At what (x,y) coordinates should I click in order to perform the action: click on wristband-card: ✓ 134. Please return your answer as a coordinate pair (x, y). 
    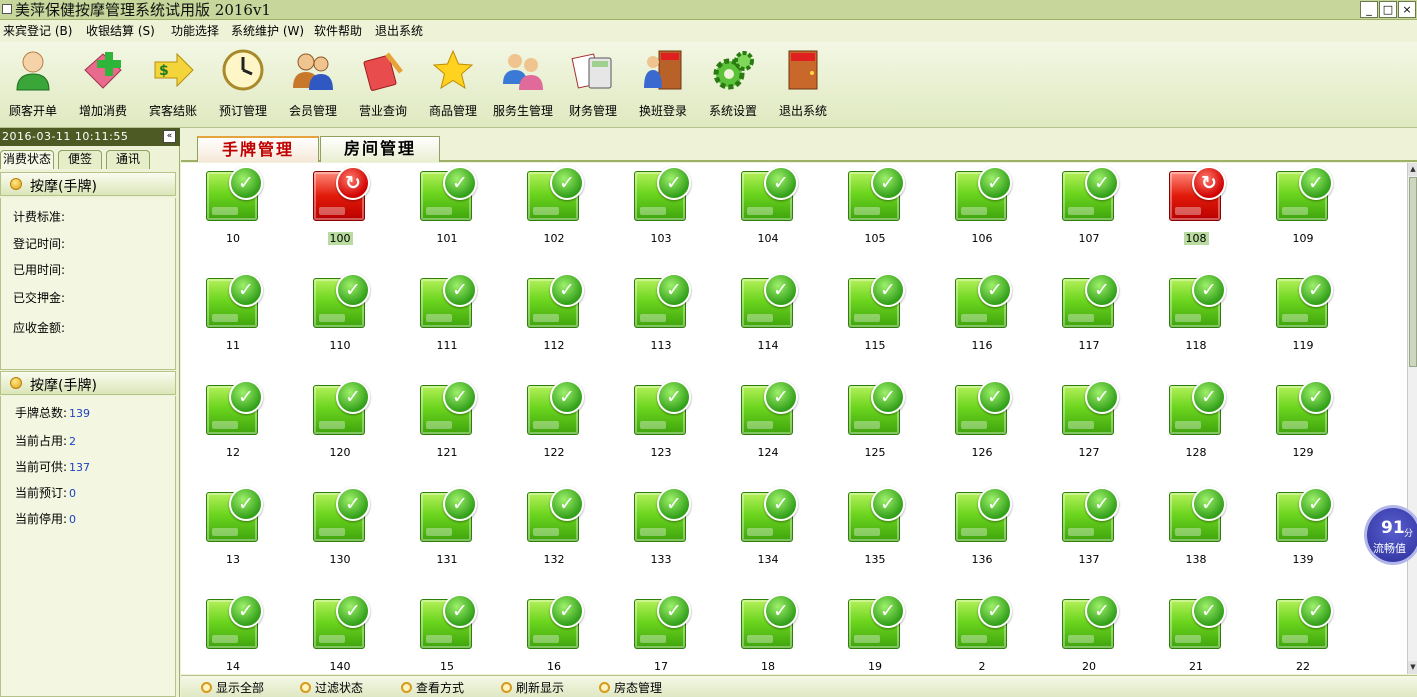
    Looking at the image, I should click on (769, 537).